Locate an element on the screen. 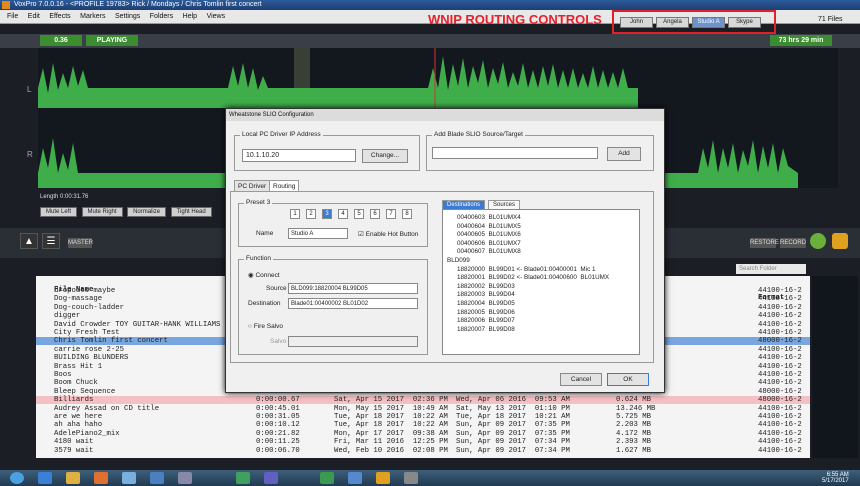  right-channel-label: R is located at coordinates (30, 154).